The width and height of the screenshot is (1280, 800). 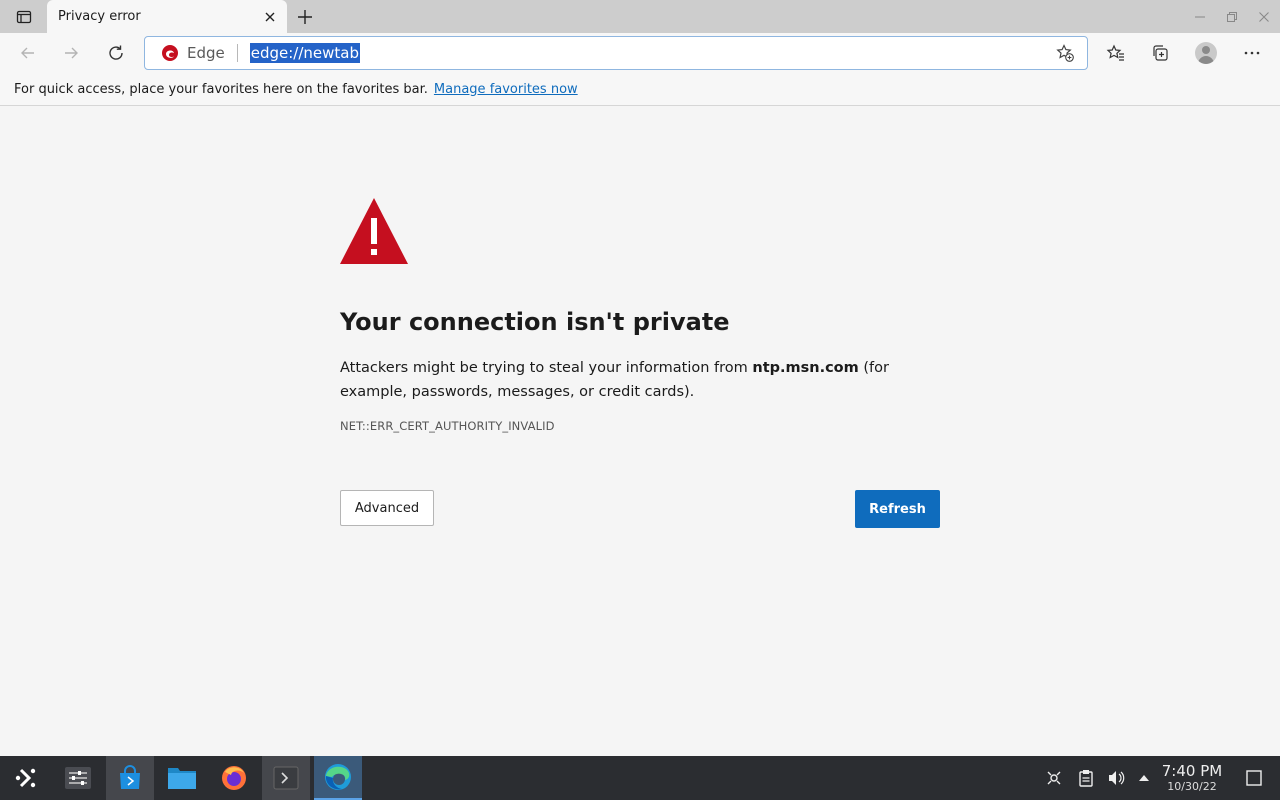 I want to click on close-window-button, so click(x=1264, y=16).